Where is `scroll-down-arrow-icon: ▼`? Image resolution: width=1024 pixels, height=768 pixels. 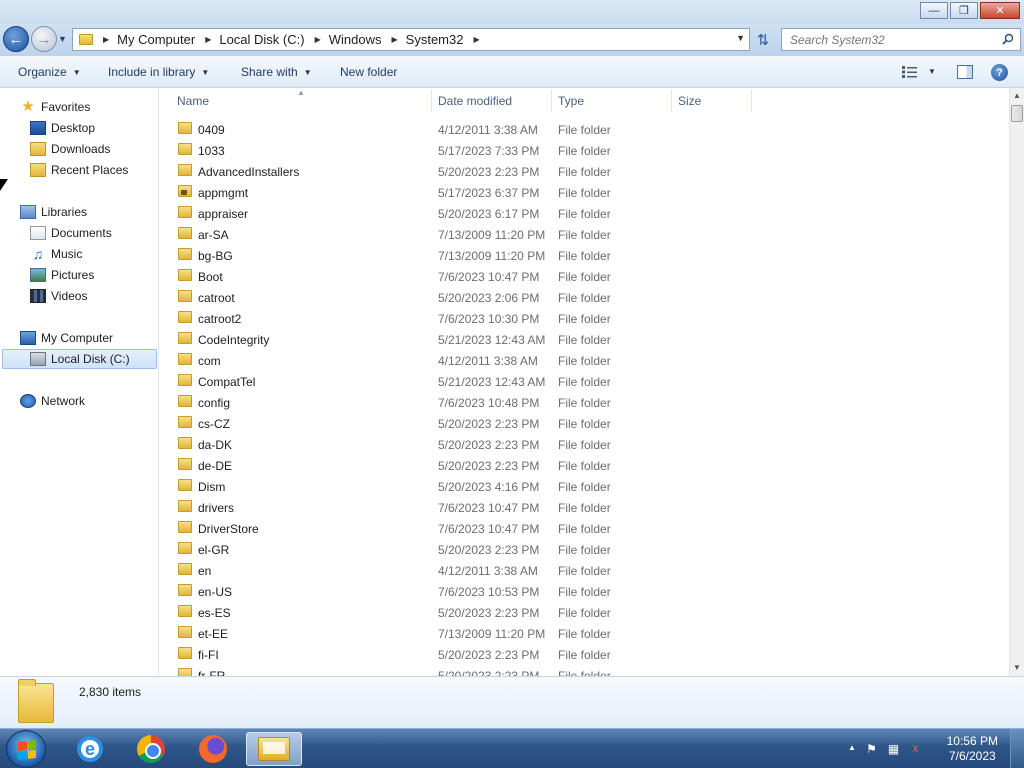 scroll-down-arrow-icon: ▼ is located at coordinates (1017, 667).